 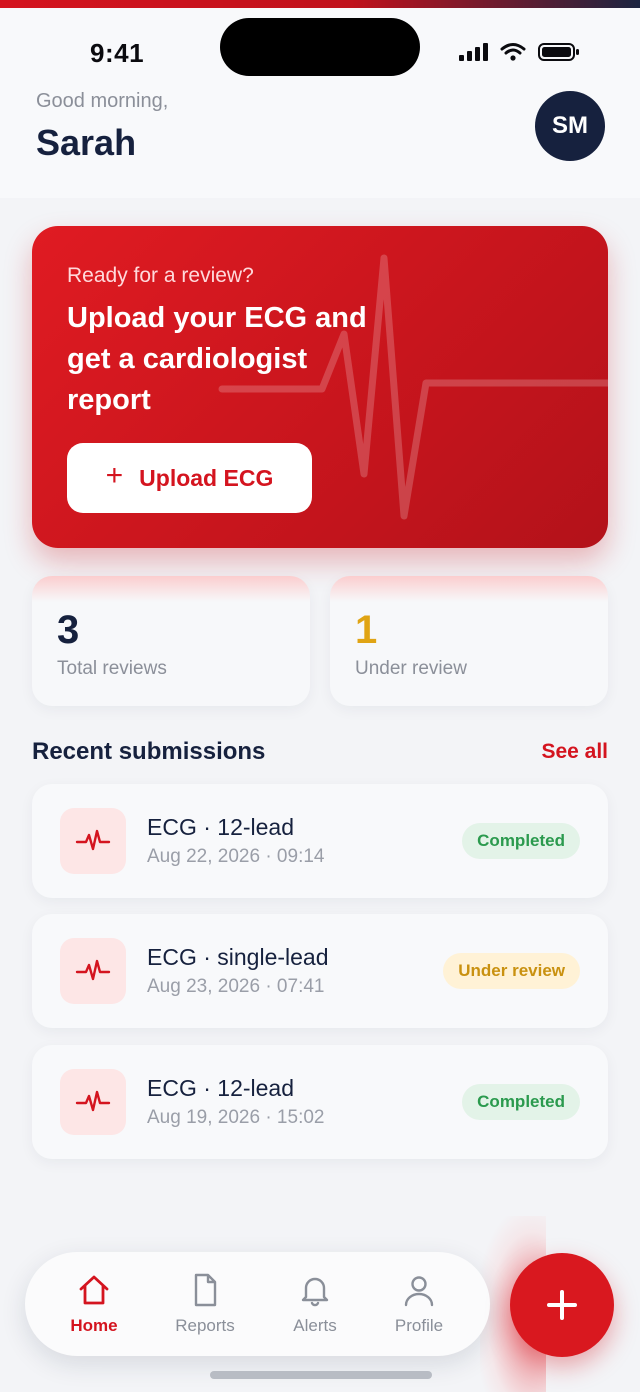 What do you see at coordinates (473, 52) in the screenshot?
I see `signal-icon` at bounding box center [473, 52].